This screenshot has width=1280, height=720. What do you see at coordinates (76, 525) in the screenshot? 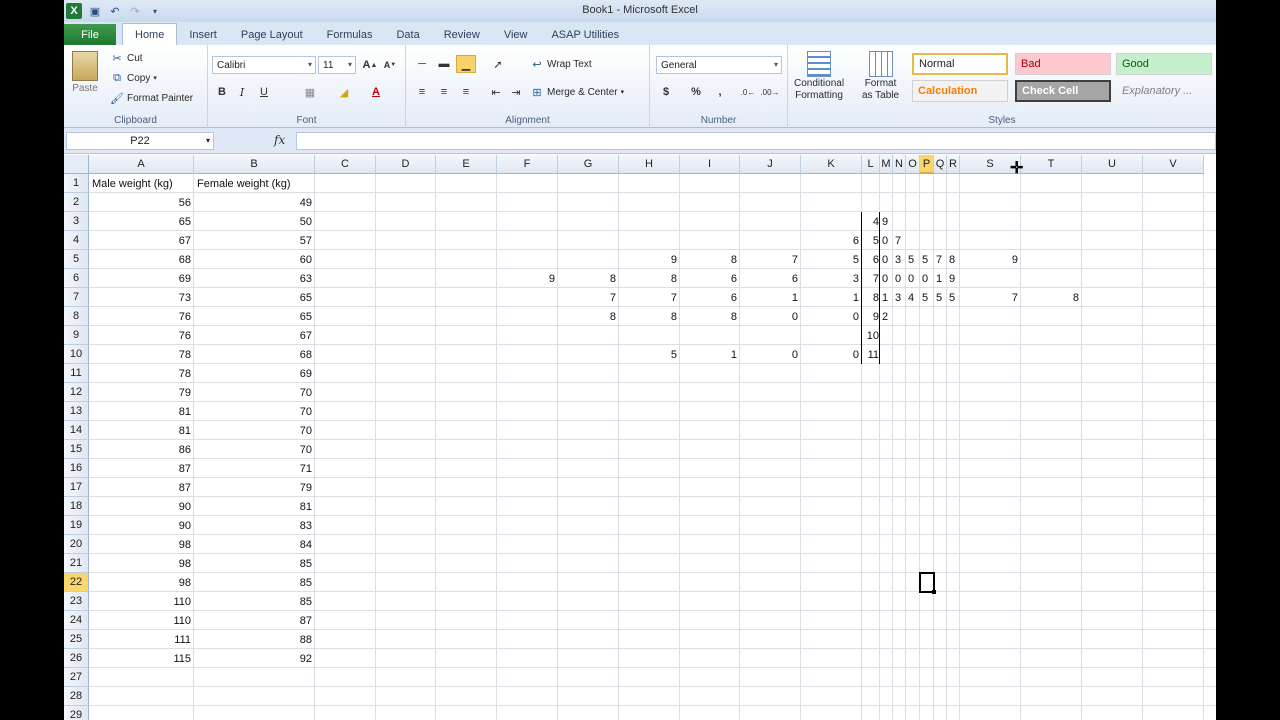
I see `row-header-19: 19` at bounding box center [76, 525].